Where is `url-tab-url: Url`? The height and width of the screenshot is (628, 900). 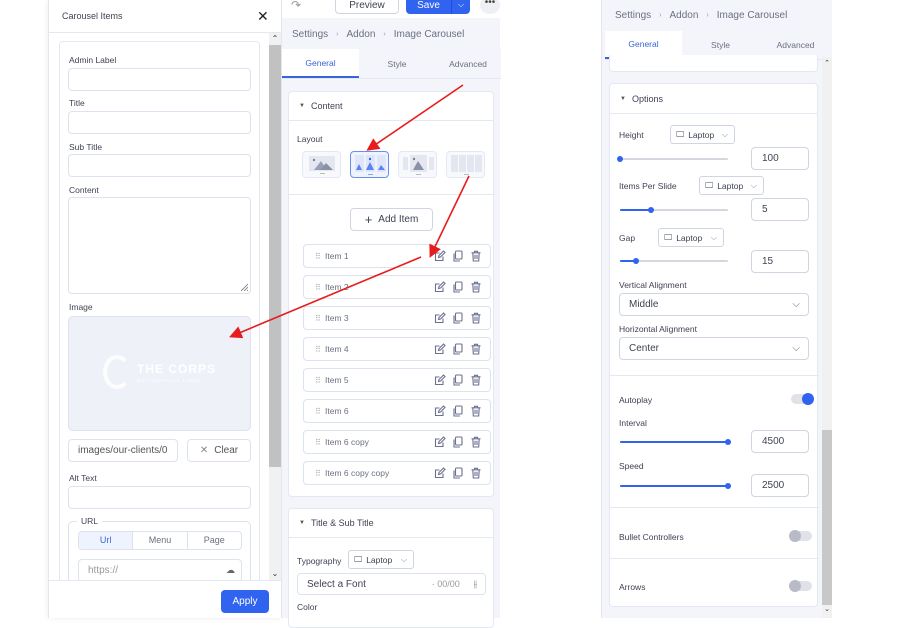 url-tab-url: Url is located at coordinates (106, 540).